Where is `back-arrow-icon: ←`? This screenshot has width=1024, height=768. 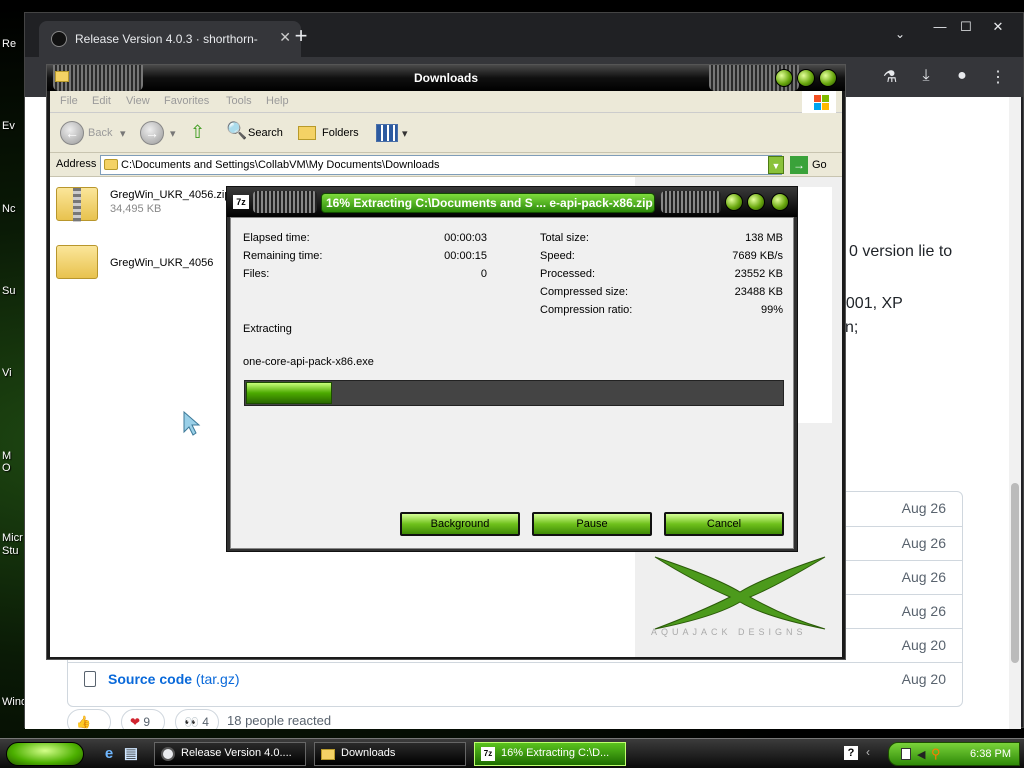
back-arrow-icon: ← is located at coordinates (72, 133).